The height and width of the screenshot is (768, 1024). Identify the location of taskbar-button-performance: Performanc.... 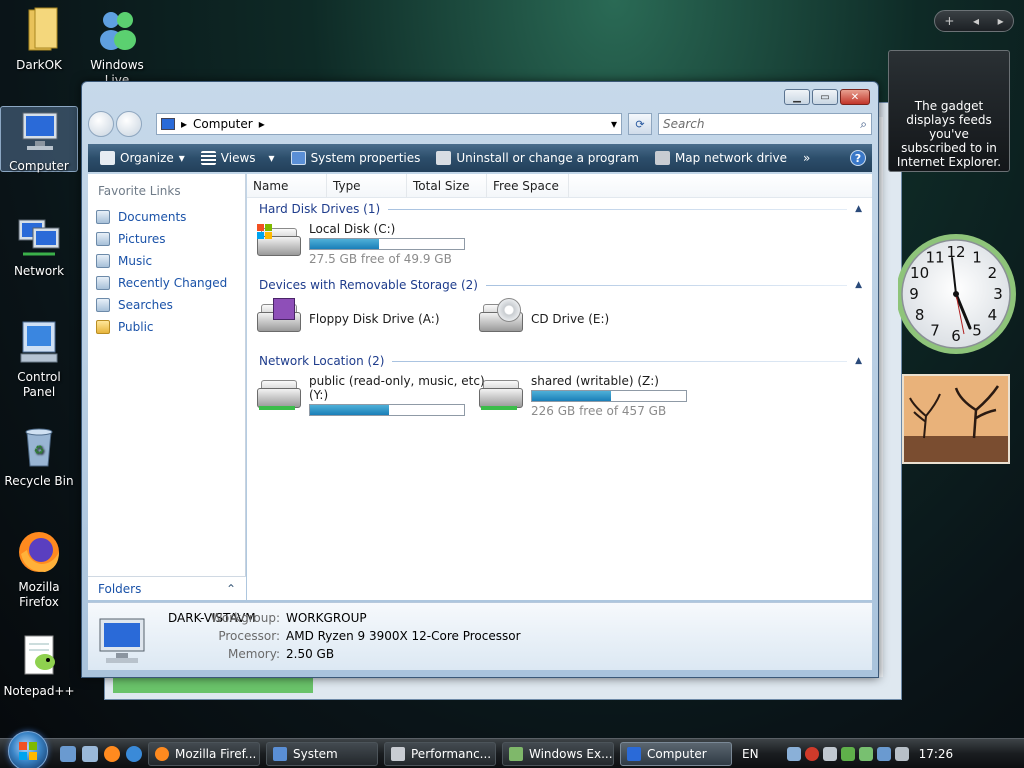
(440, 753).